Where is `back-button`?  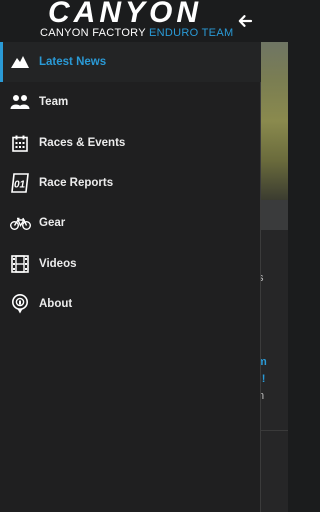
back-button is located at coordinates (245, 21).